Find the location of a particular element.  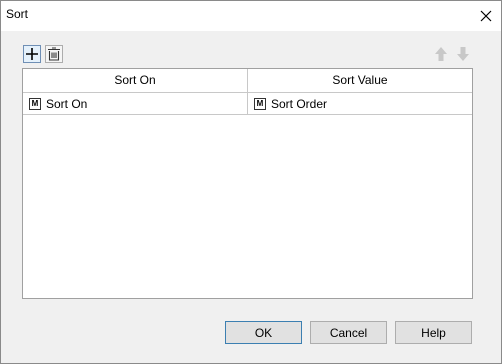

trash-icon is located at coordinates (54, 54).